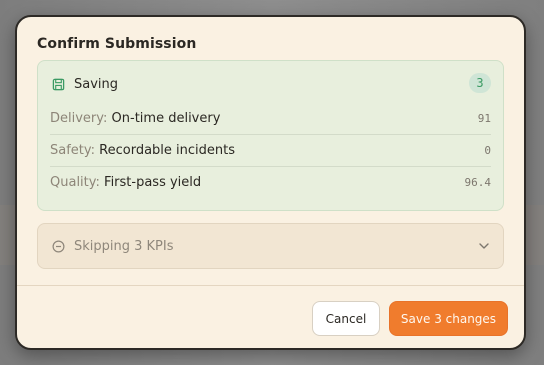  What do you see at coordinates (346, 318) in the screenshot?
I see `cancel-button: Cancel` at bounding box center [346, 318].